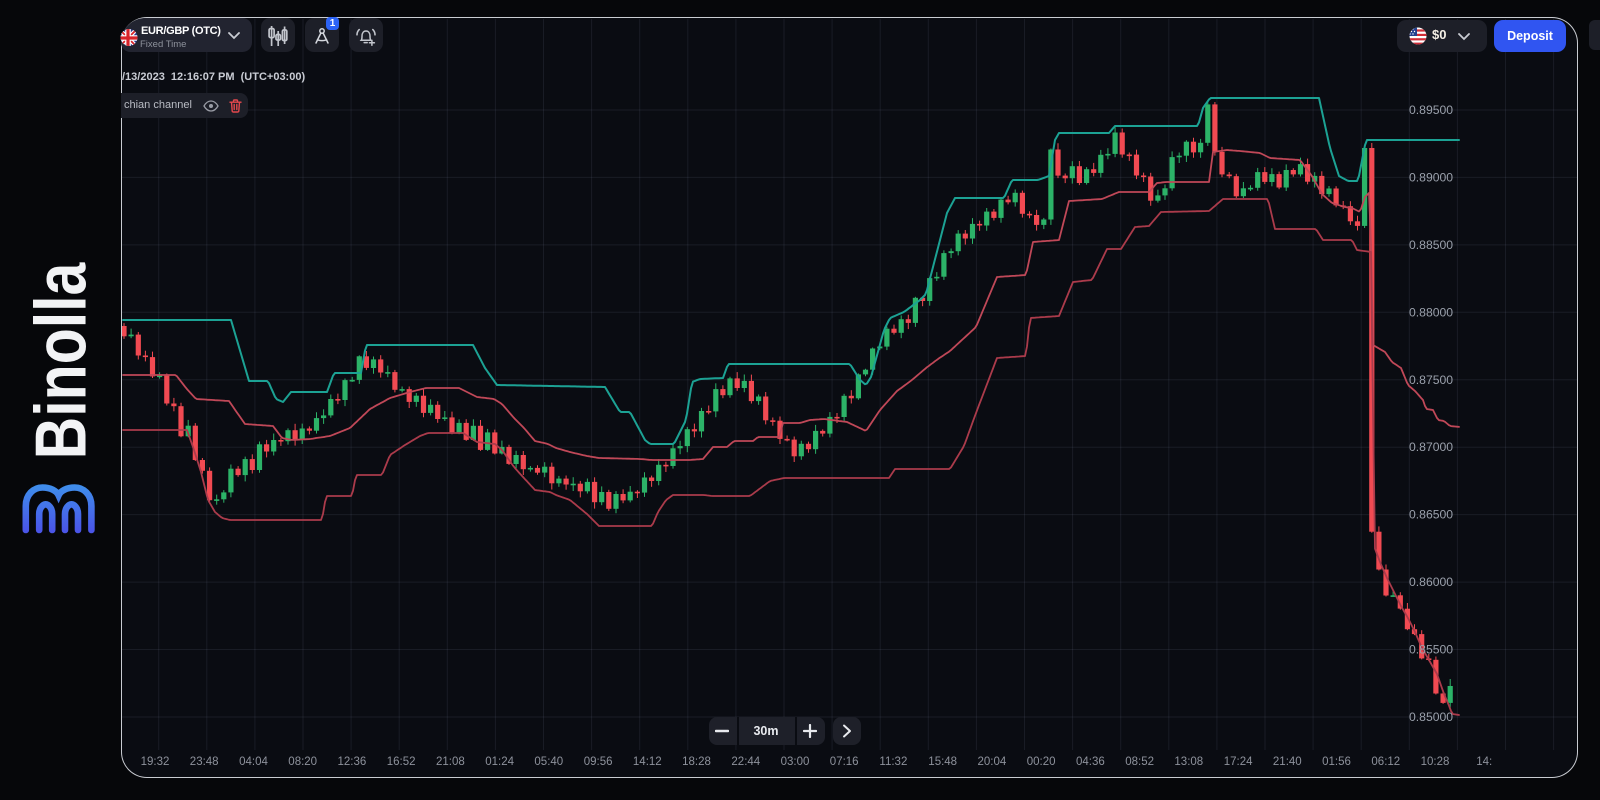 The height and width of the screenshot is (800, 1600). What do you see at coordinates (1431, 717) in the screenshot?
I see `svg-text: 0.85000` at bounding box center [1431, 717].